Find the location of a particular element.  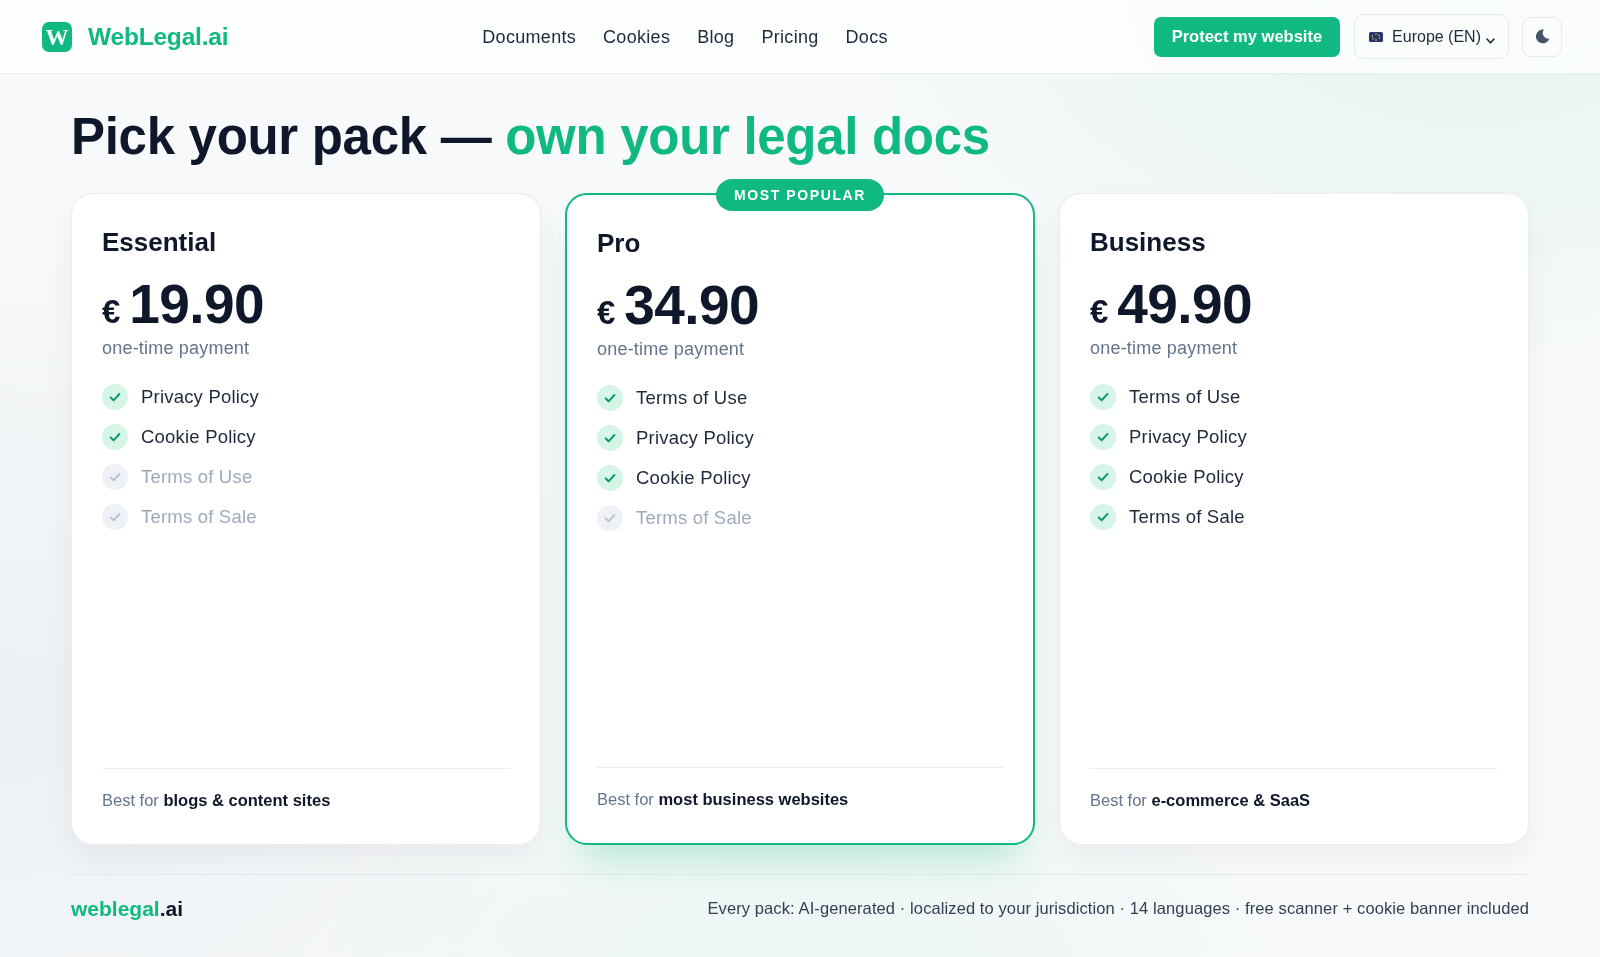

price-amount: 19.90 is located at coordinates (196, 304).